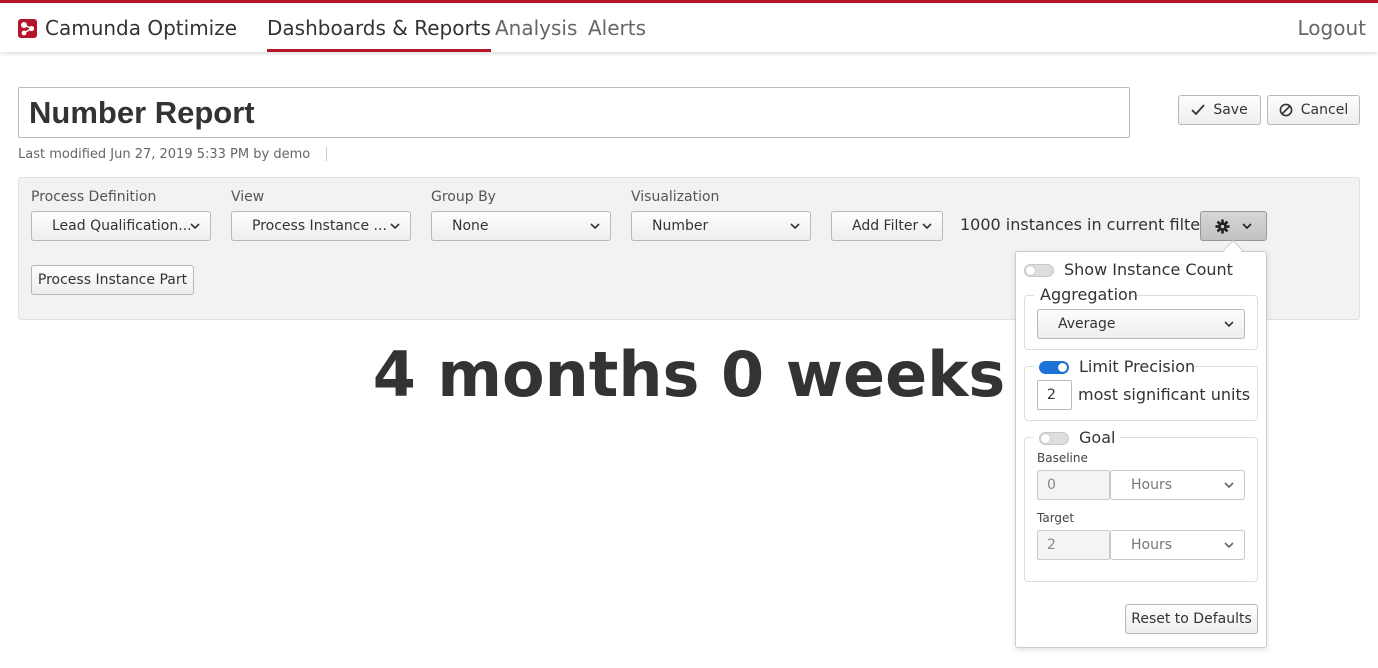 The height and width of the screenshot is (668, 1378). I want to click on process-instance-part-label: Process Instance Part, so click(112, 280).